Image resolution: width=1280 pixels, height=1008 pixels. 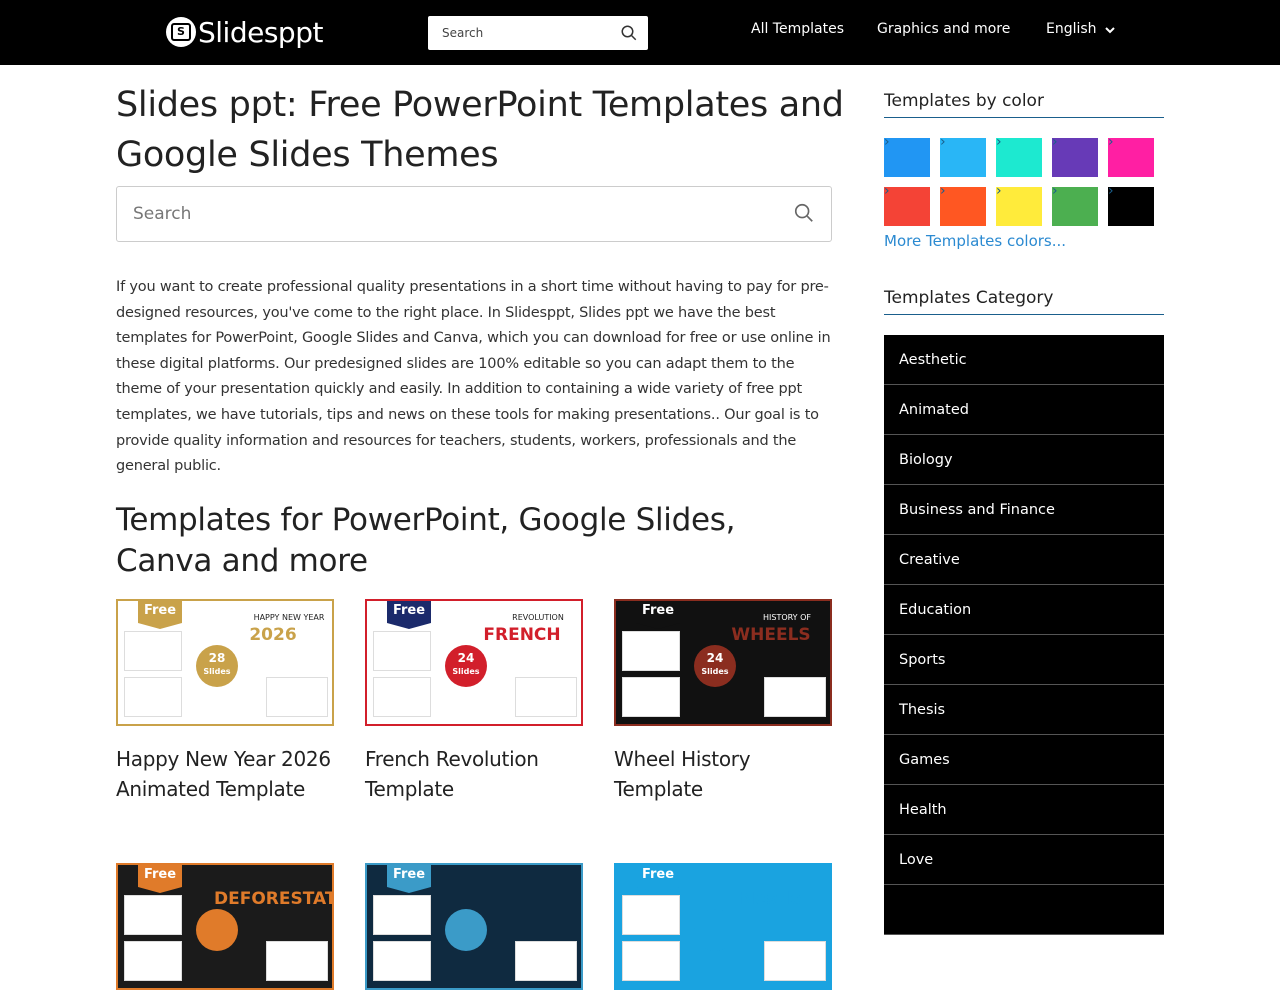 What do you see at coordinates (1024, 910) in the screenshot?
I see `category-item` at bounding box center [1024, 910].